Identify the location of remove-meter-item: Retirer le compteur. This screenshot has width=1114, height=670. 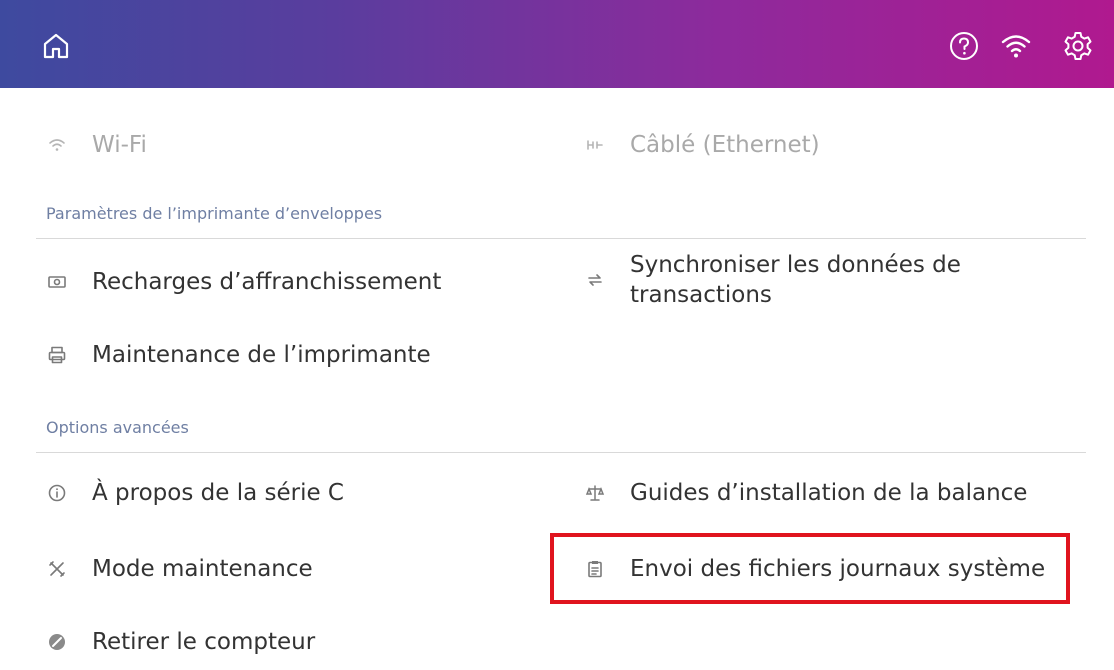
(180, 642).